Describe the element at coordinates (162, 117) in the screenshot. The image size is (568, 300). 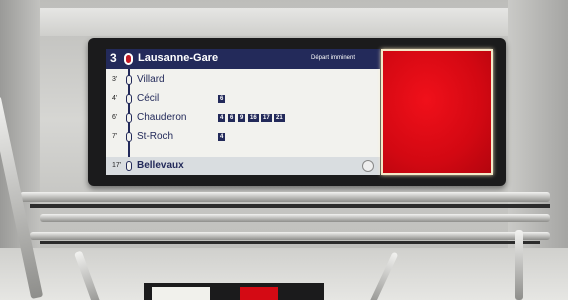
I see `stop-name: Chauderon` at that location.